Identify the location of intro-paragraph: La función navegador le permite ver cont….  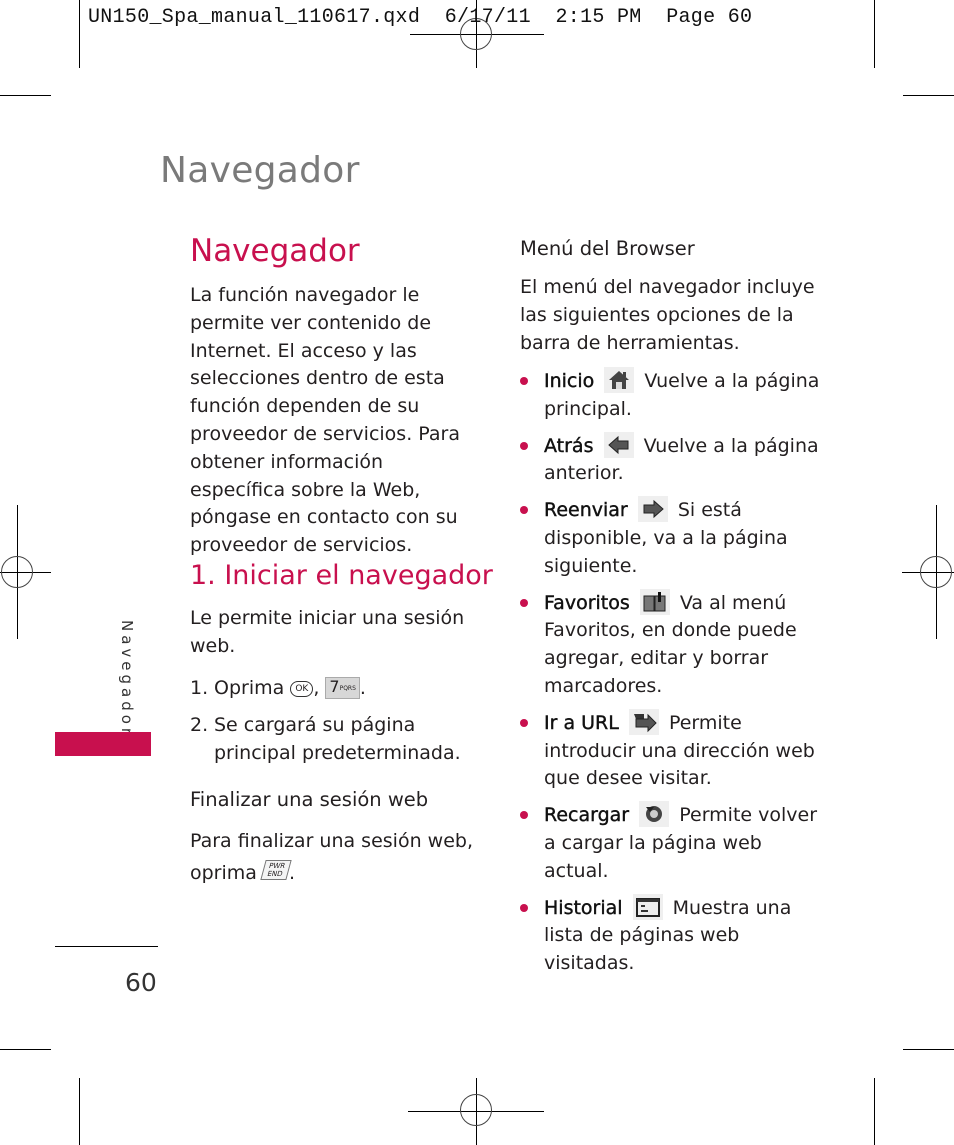
(325, 420).